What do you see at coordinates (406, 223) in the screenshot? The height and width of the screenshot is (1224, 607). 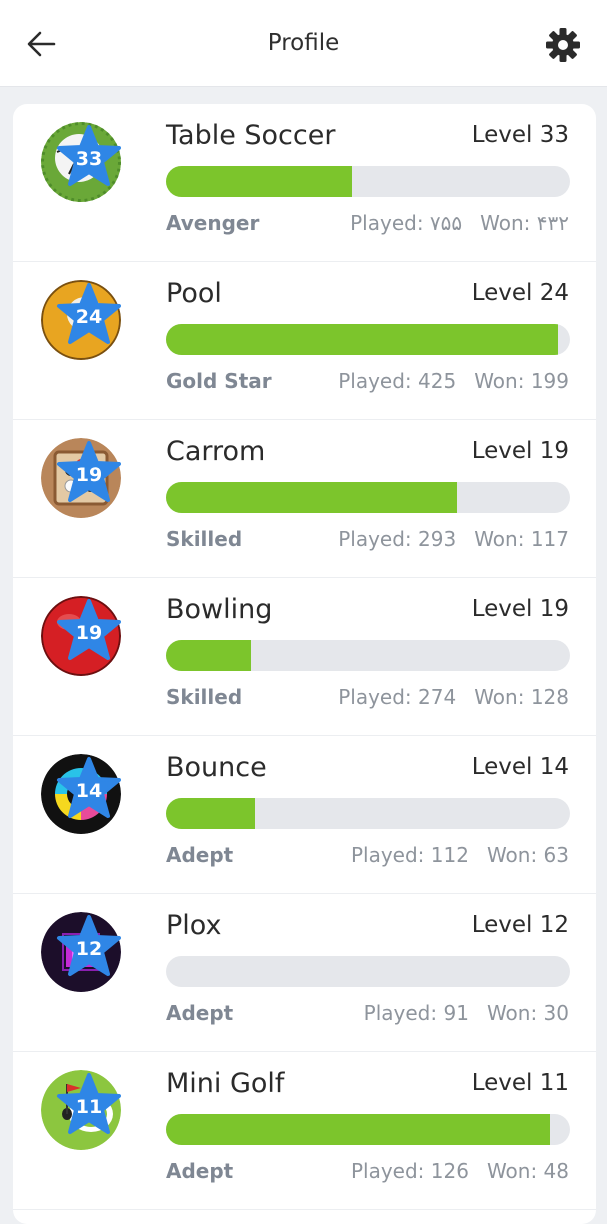 I see `played-count: Played: ۷۵۵` at bounding box center [406, 223].